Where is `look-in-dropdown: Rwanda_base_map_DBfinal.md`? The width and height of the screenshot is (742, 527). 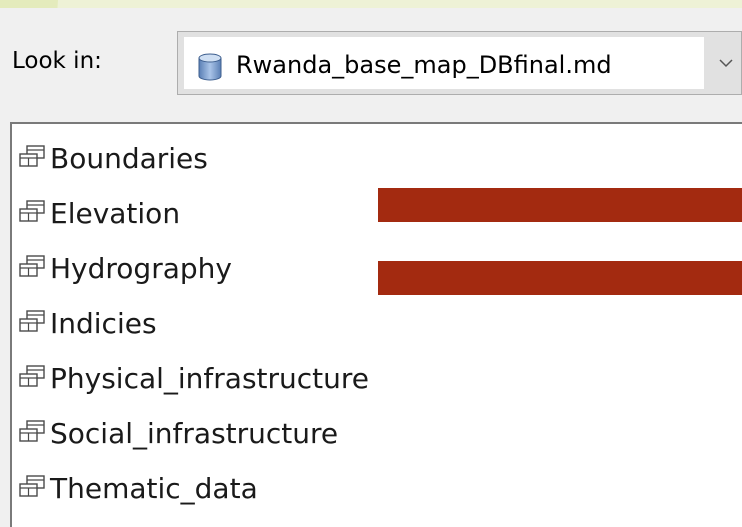 look-in-dropdown: Rwanda_base_map_DBfinal.md is located at coordinates (459, 63).